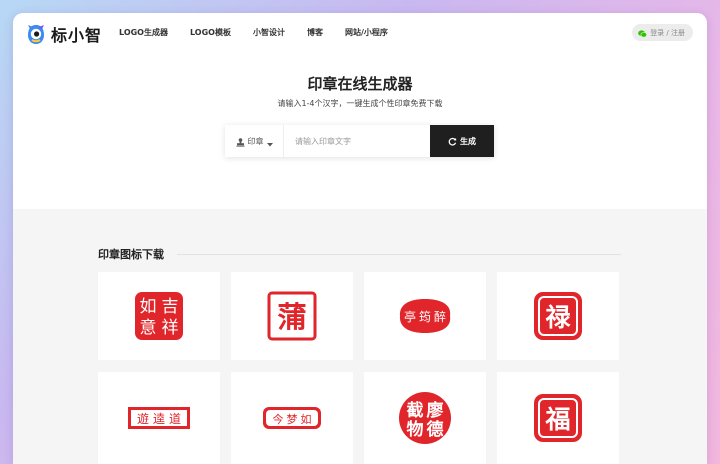 The width and height of the screenshot is (720, 464). I want to click on login-label: 登录 / 注册, so click(667, 32).